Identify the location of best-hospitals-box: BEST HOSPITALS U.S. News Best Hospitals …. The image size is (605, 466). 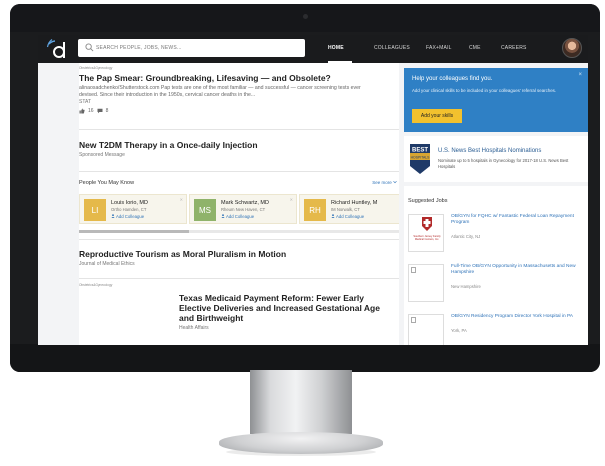
(496, 159).